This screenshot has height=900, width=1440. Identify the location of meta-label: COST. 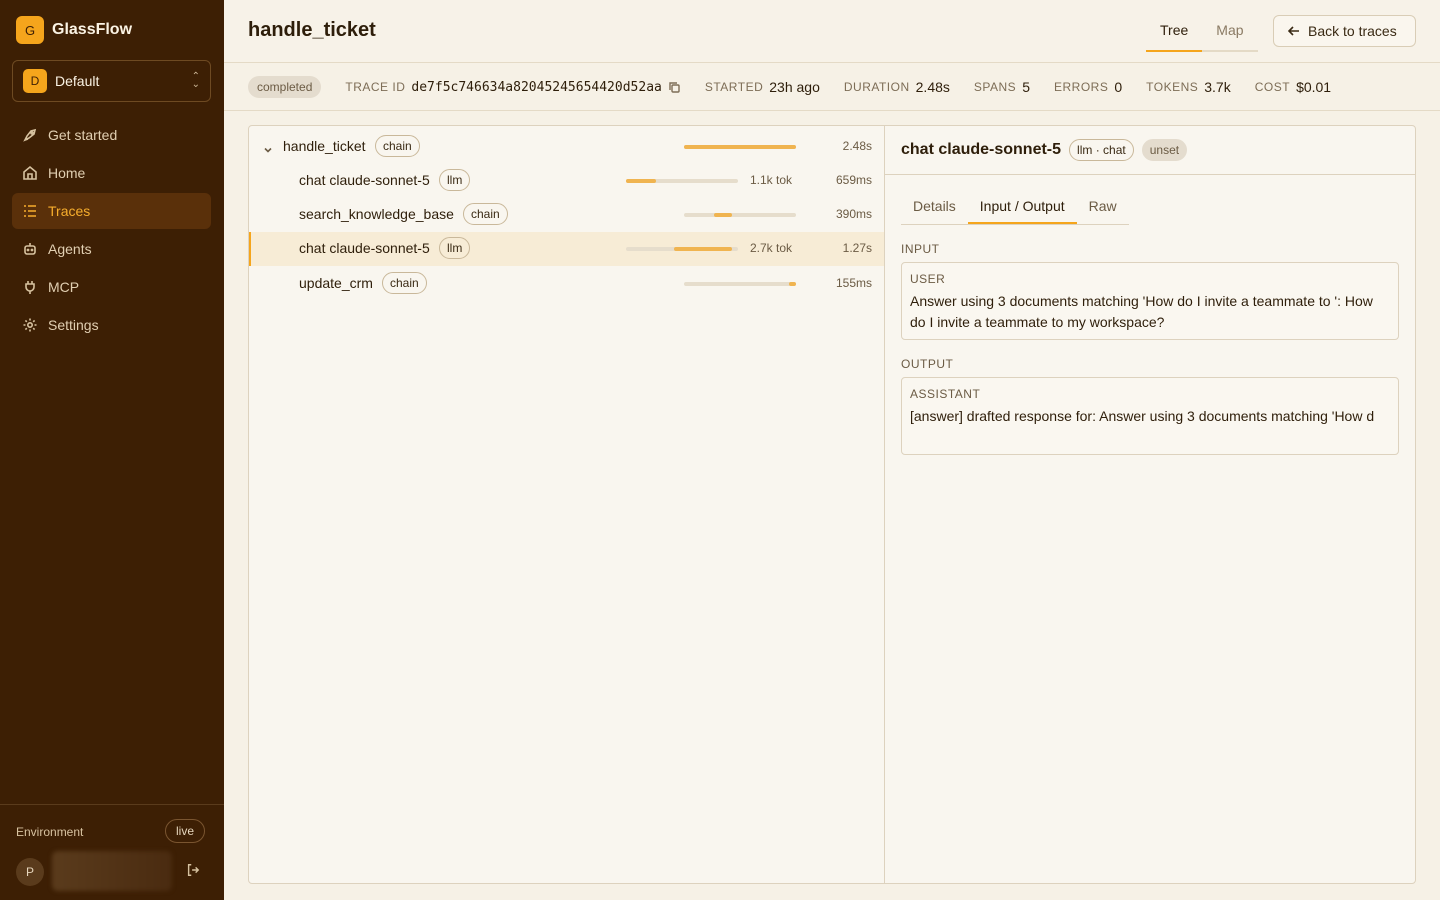
(1272, 87).